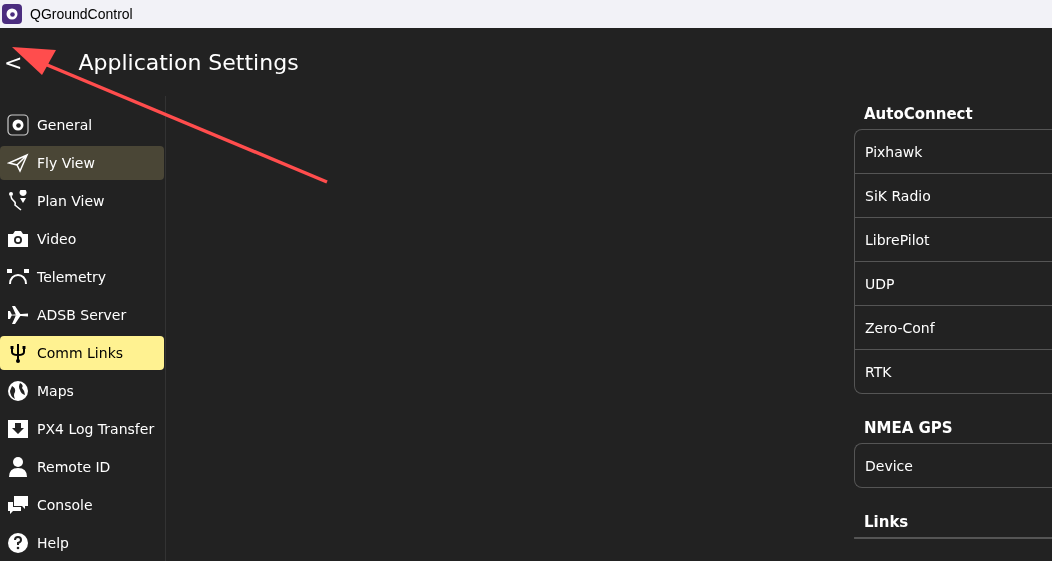 The height and width of the screenshot is (561, 1052). Describe the element at coordinates (82, 391) in the screenshot. I see `sidebar-item: Maps` at that location.